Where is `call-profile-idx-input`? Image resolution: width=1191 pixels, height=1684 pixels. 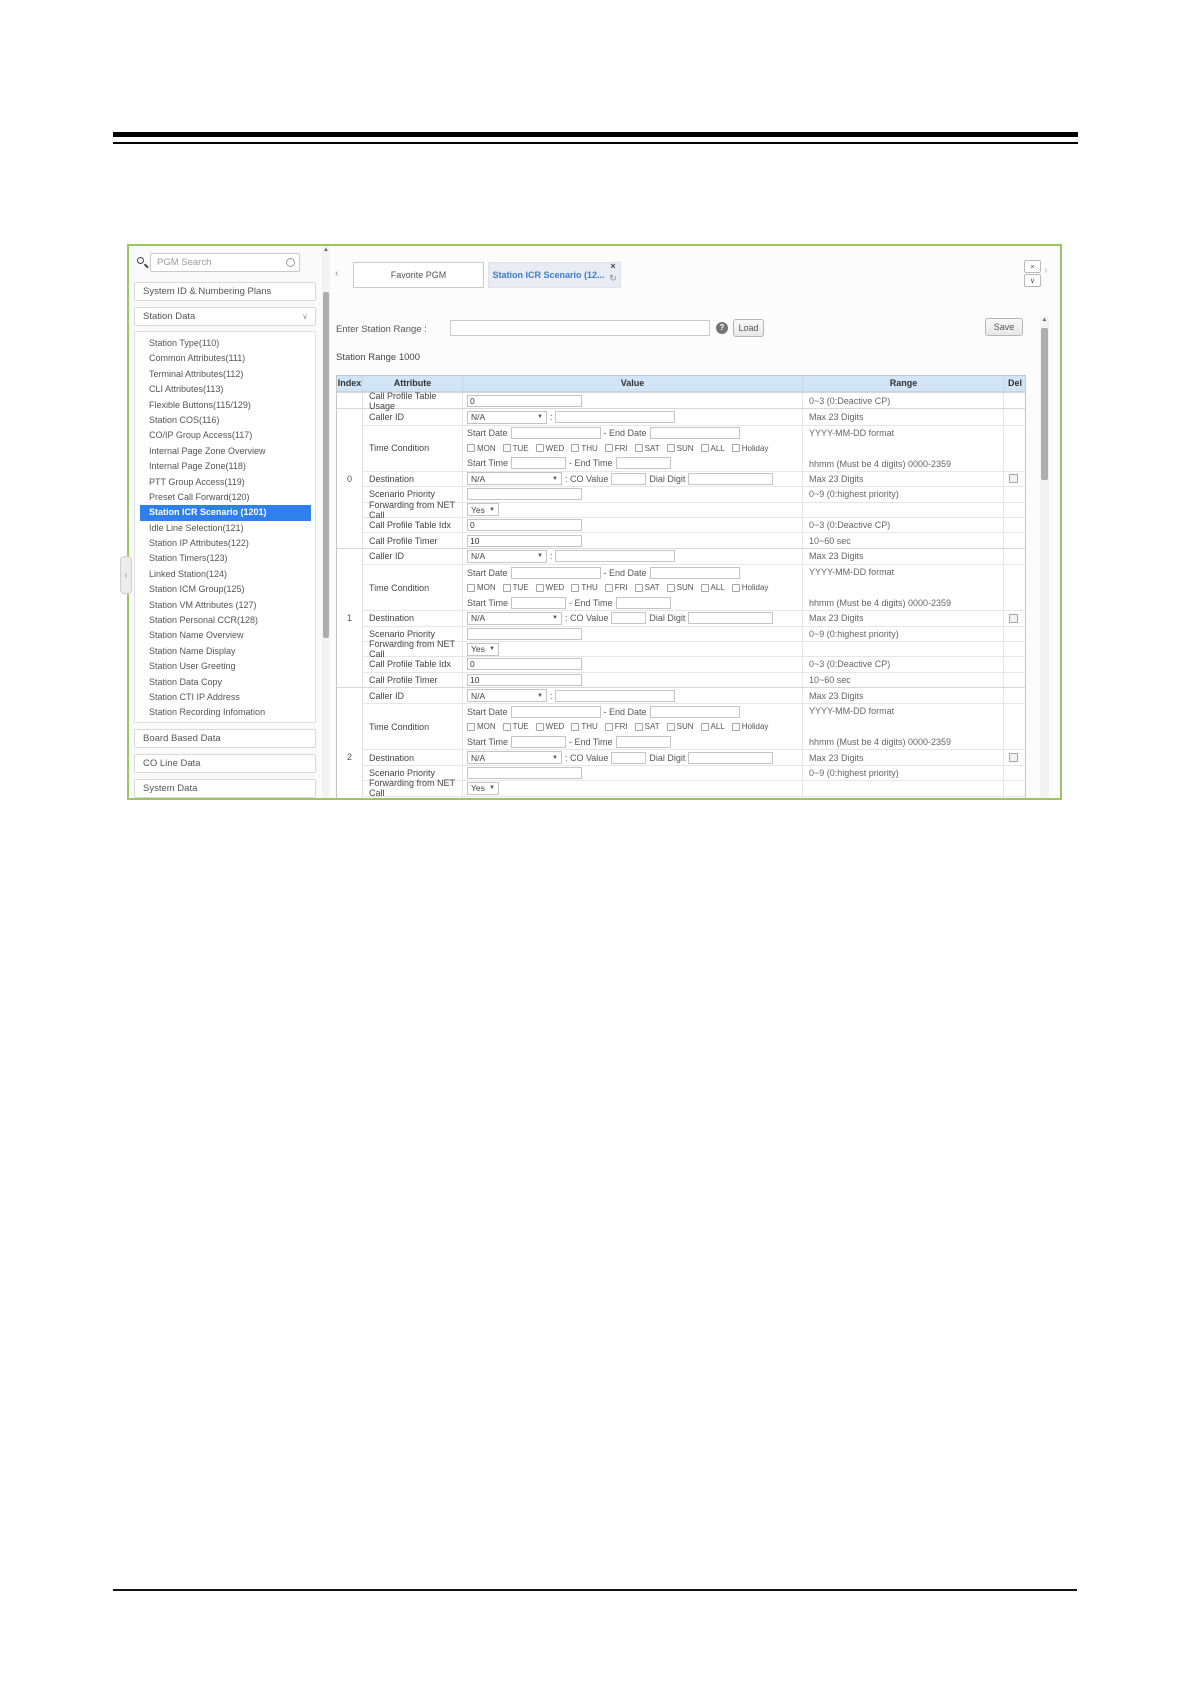
call-profile-idx-input is located at coordinates (524, 664).